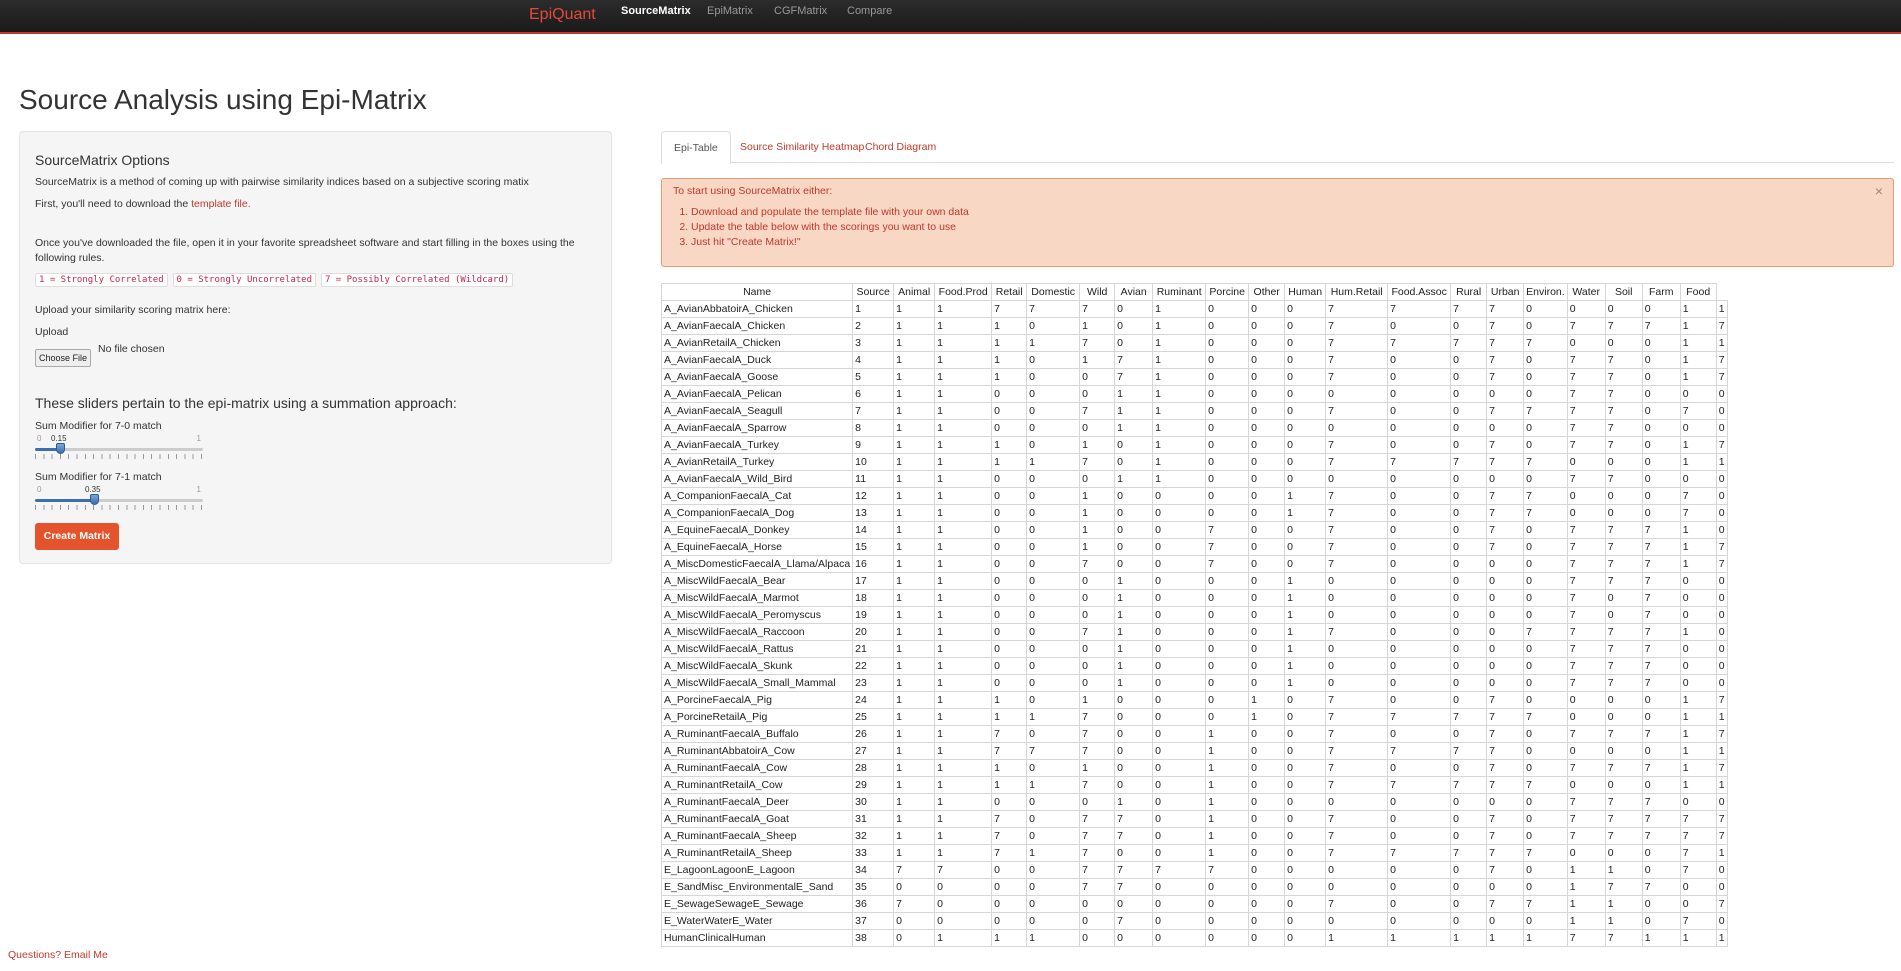 The height and width of the screenshot is (971, 1901). What do you see at coordinates (873, 870) in the screenshot?
I see `score-cell: 34` at bounding box center [873, 870].